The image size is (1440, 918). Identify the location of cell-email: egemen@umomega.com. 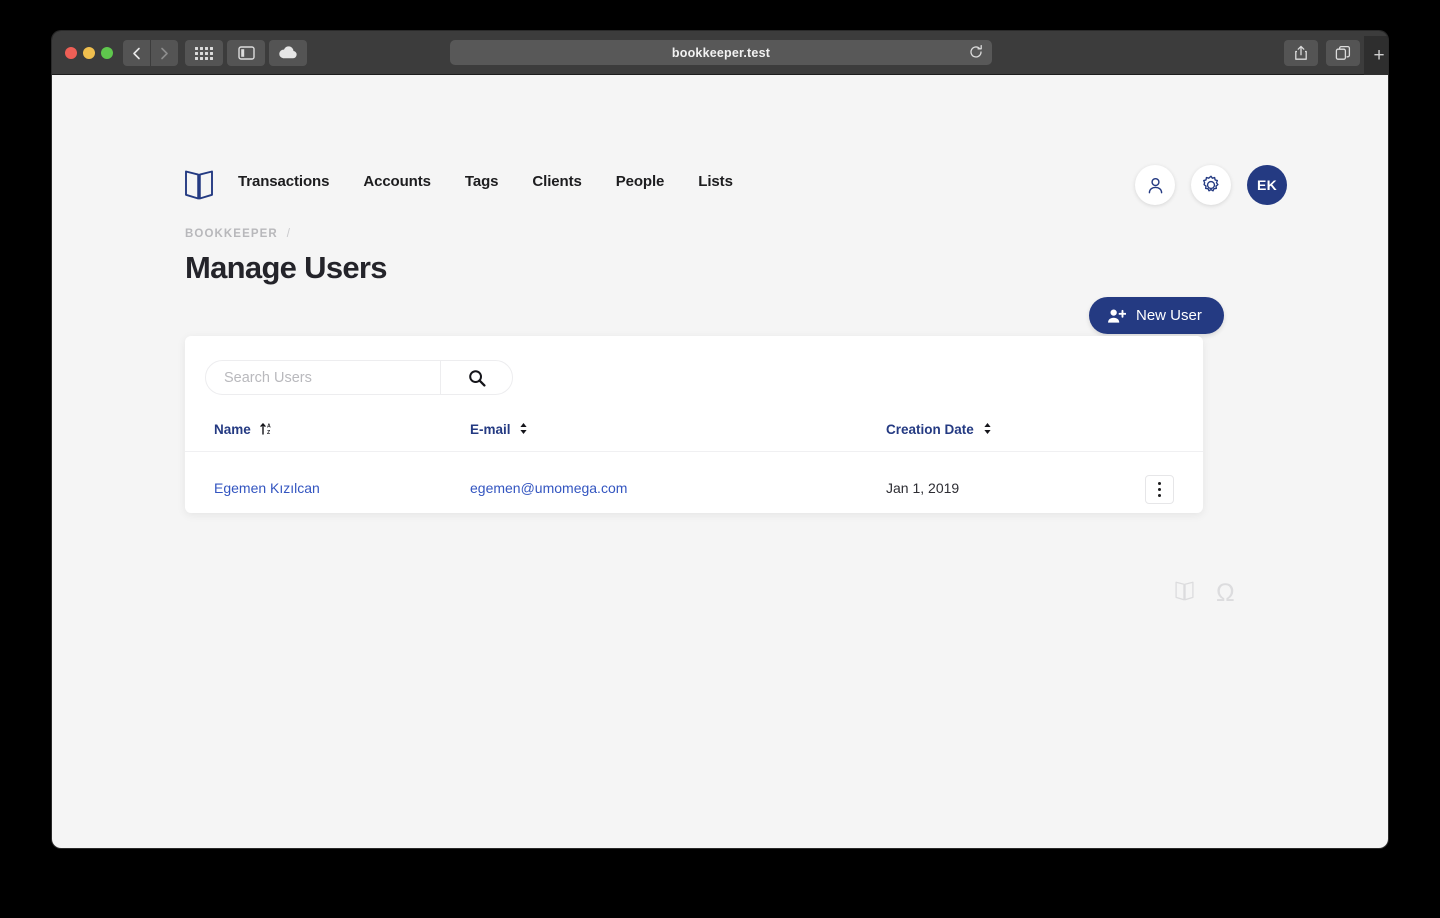
(678, 478).